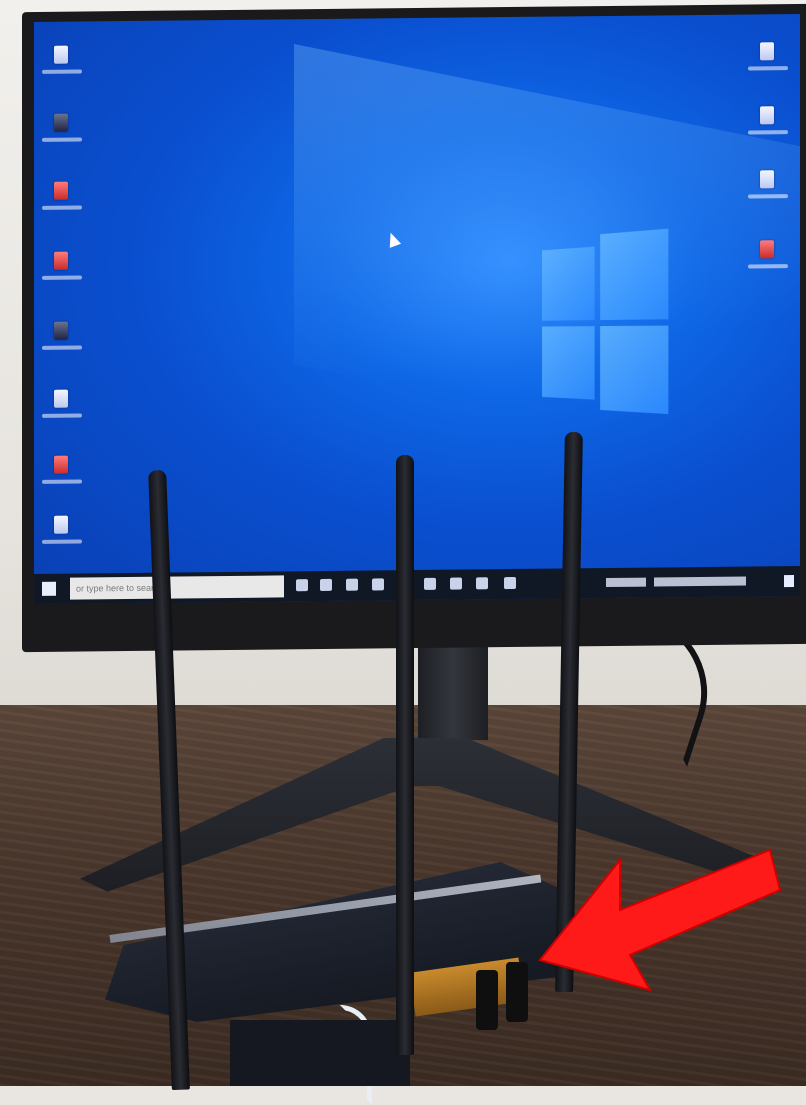 The image size is (806, 1105). What do you see at coordinates (405, 755) in the screenshot?
I see `router-antenna` at bounding box center [405, 755].